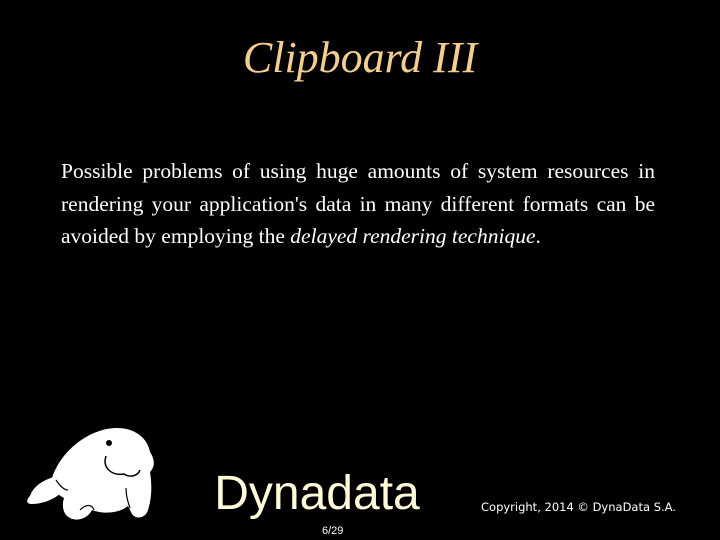 The image size is (720, 540). What do you see at coordinates (317, 493) in the screenshot?
I see `brand-logo-text: Dynadata` at bounding box center [317, 493].